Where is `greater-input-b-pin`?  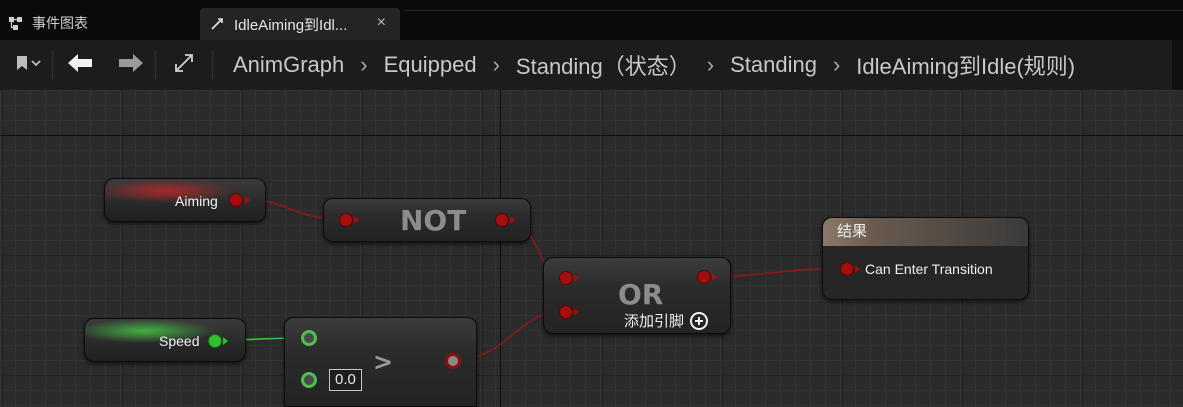
greater-input-b-pin is located at coordinates (309, 380).